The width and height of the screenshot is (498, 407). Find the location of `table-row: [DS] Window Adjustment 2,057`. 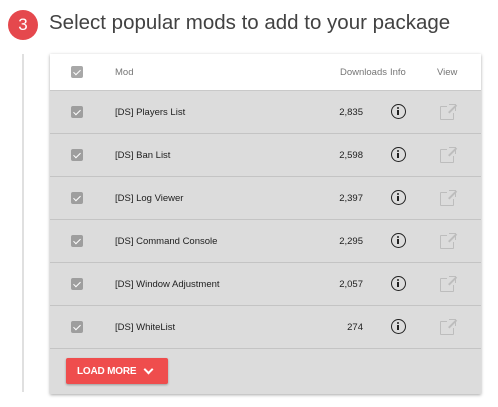

table-row: [DS] Window Adjustment 2,057 is located at coordinates (265, 284).